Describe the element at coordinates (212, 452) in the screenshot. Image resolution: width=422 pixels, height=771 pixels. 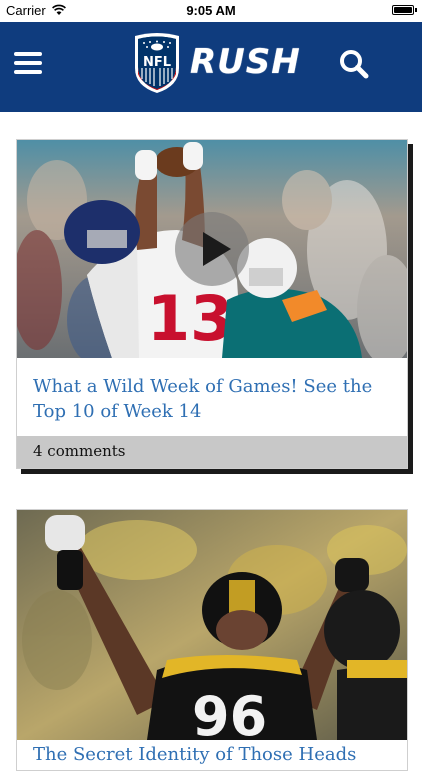
I see `comments-bar: 4 comments` at that location.